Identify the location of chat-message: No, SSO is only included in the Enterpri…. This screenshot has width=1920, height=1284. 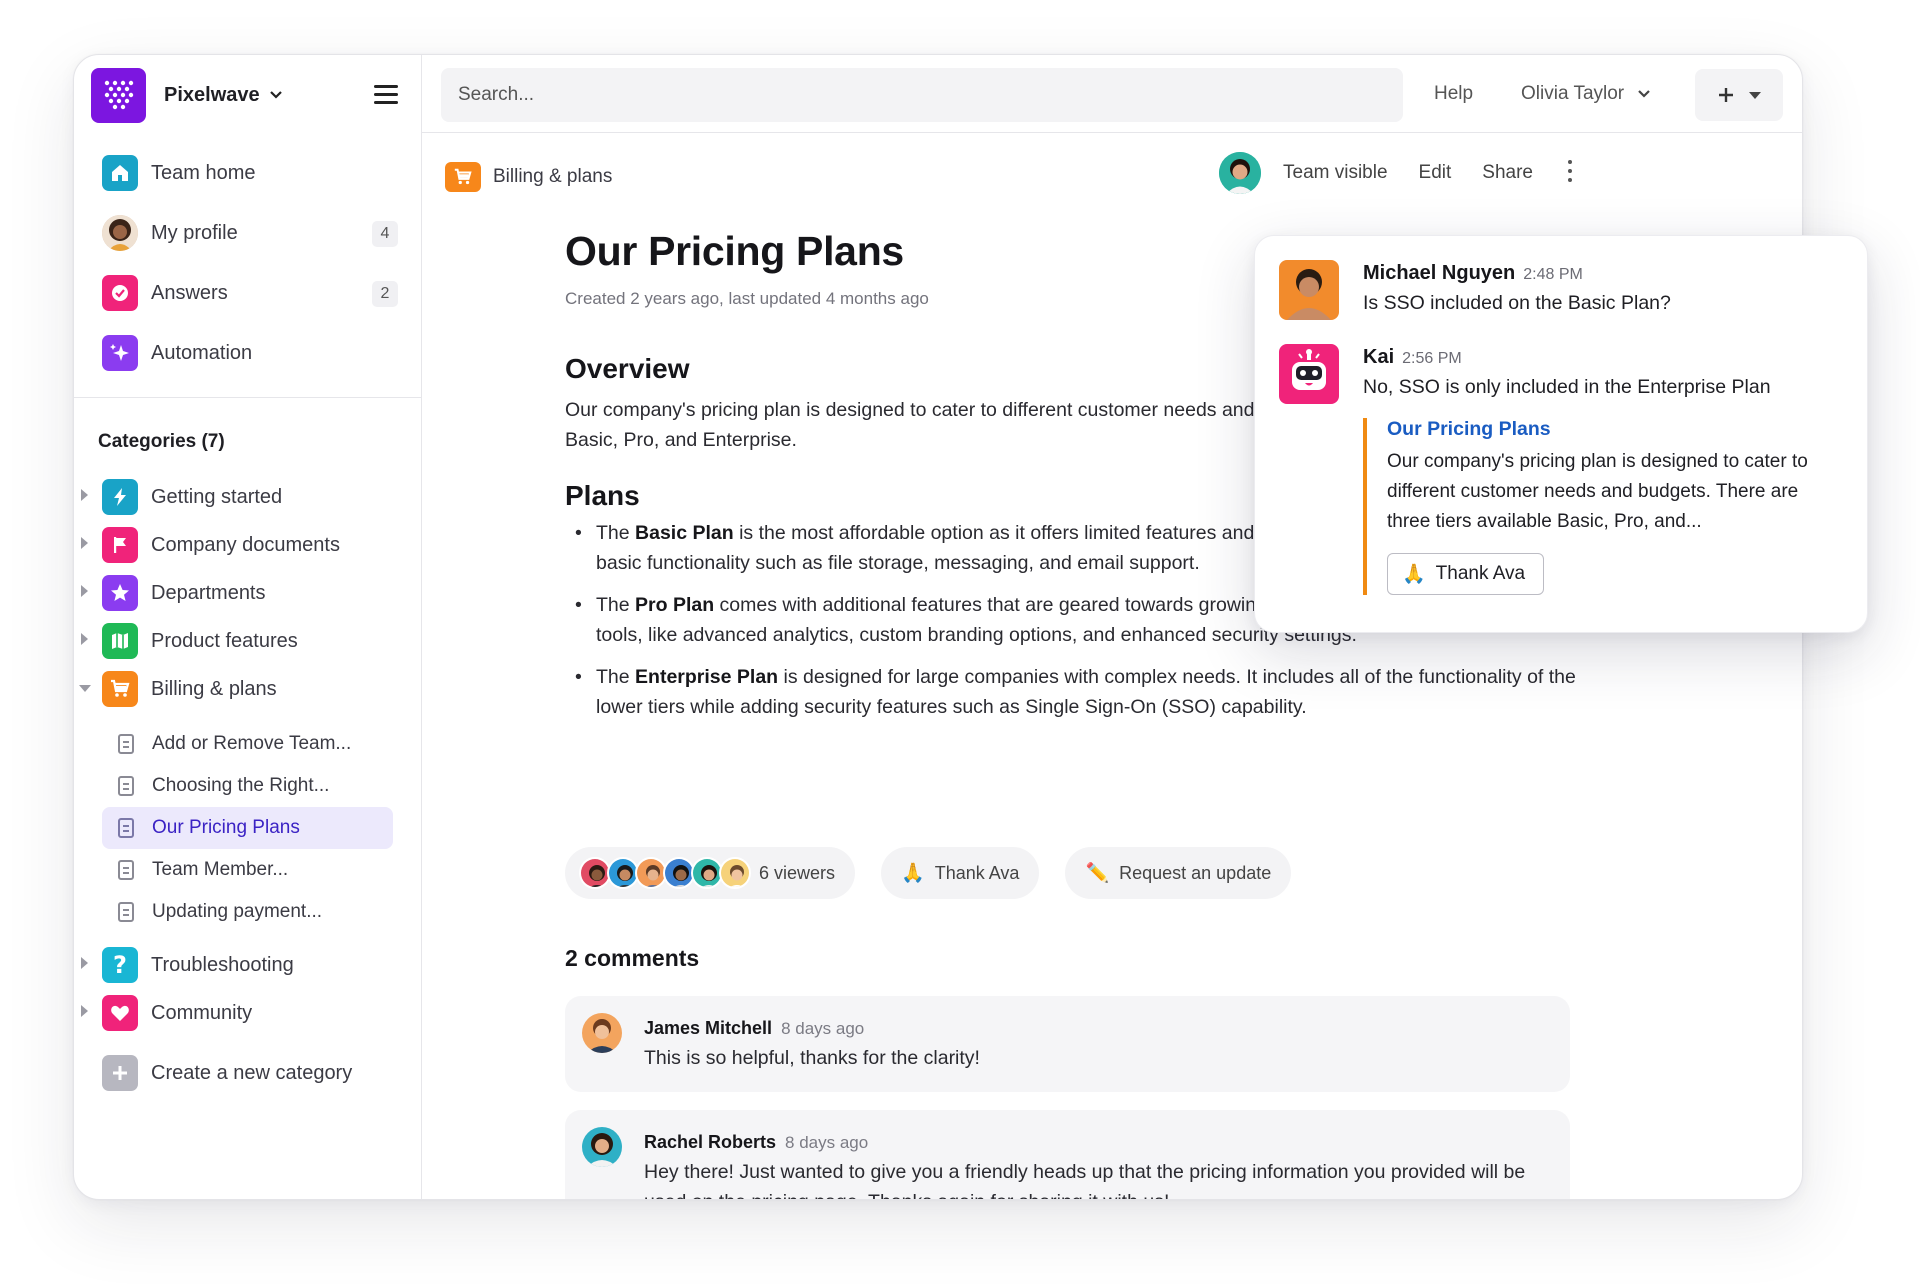
(1567, 387).